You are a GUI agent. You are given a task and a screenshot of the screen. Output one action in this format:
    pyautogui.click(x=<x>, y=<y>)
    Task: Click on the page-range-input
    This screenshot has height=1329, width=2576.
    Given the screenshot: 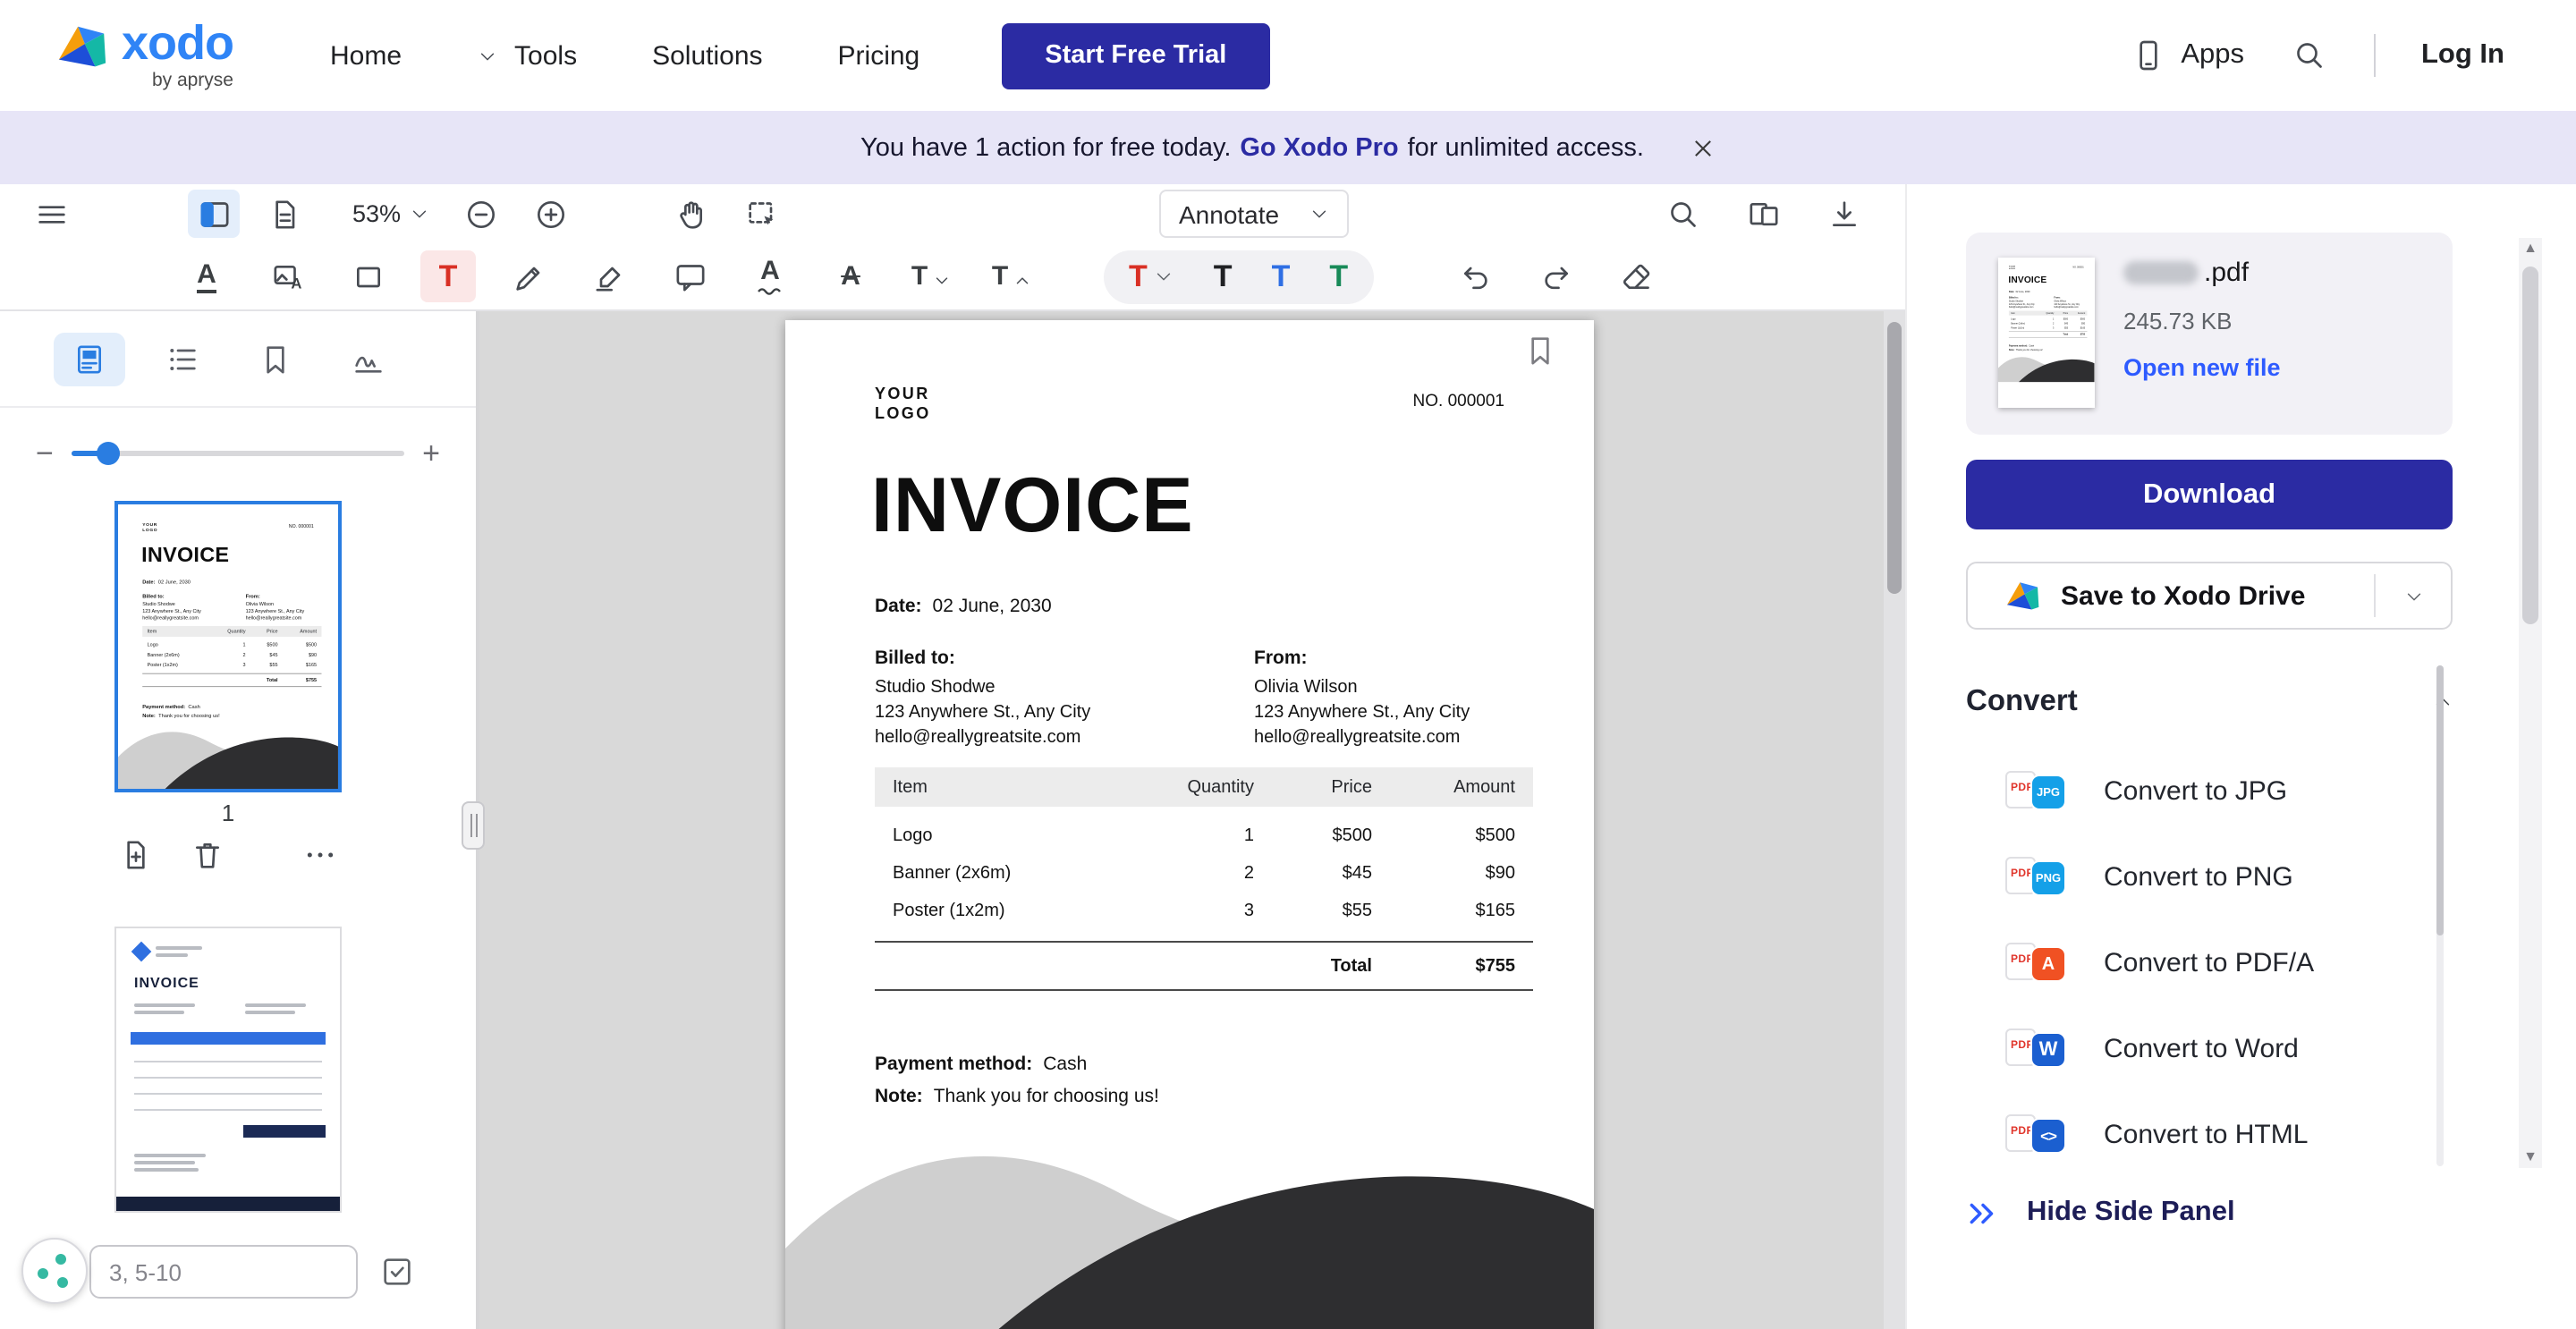 What is the action you would take?
    pyautogui.click(x=223, y=1272)
    